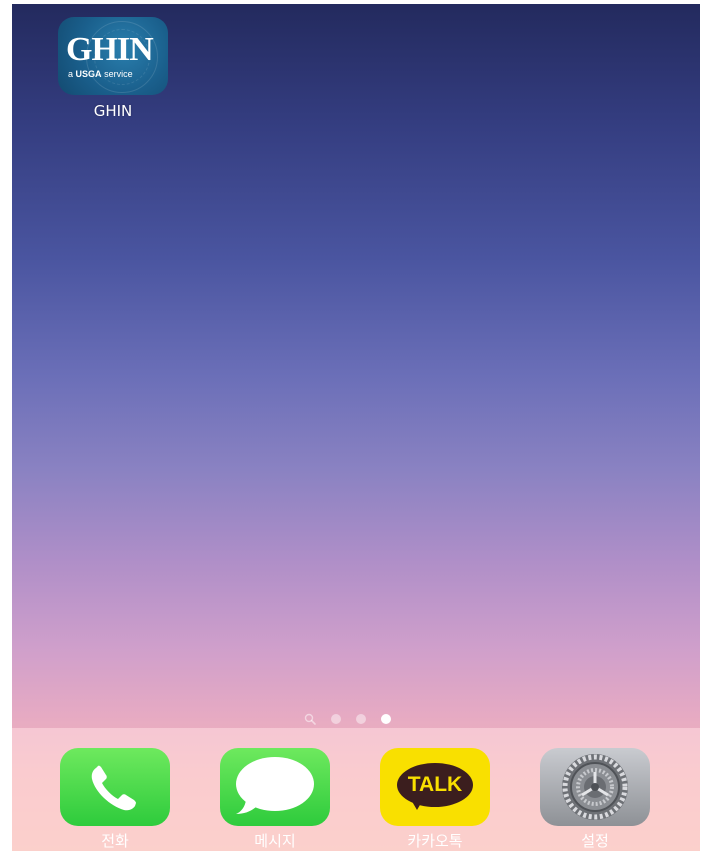 This screenshot has width=707, height=851. What do you see at coordinates (356, 789) in the screenshot?
I see `dock: 전화 메시지 TALK 카카오톡 설정` at bounding box center [356, 789].